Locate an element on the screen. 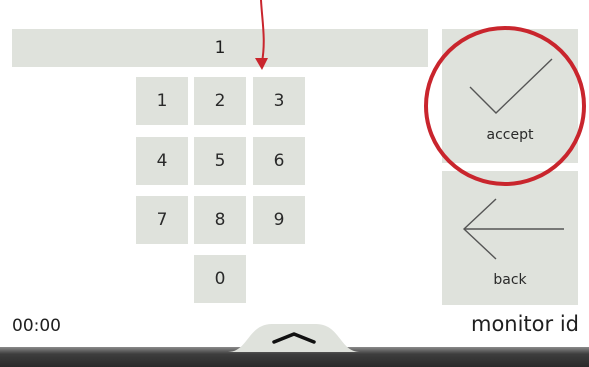 This screenshot has width=589, height=367. arrow-left-icon is located at coordinates (513, 229).